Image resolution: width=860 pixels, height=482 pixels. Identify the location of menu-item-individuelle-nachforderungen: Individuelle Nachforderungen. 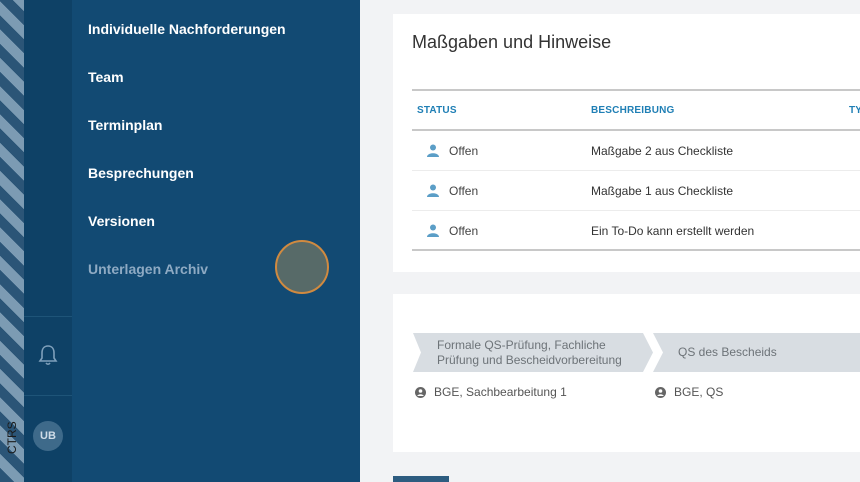
(187, 31).